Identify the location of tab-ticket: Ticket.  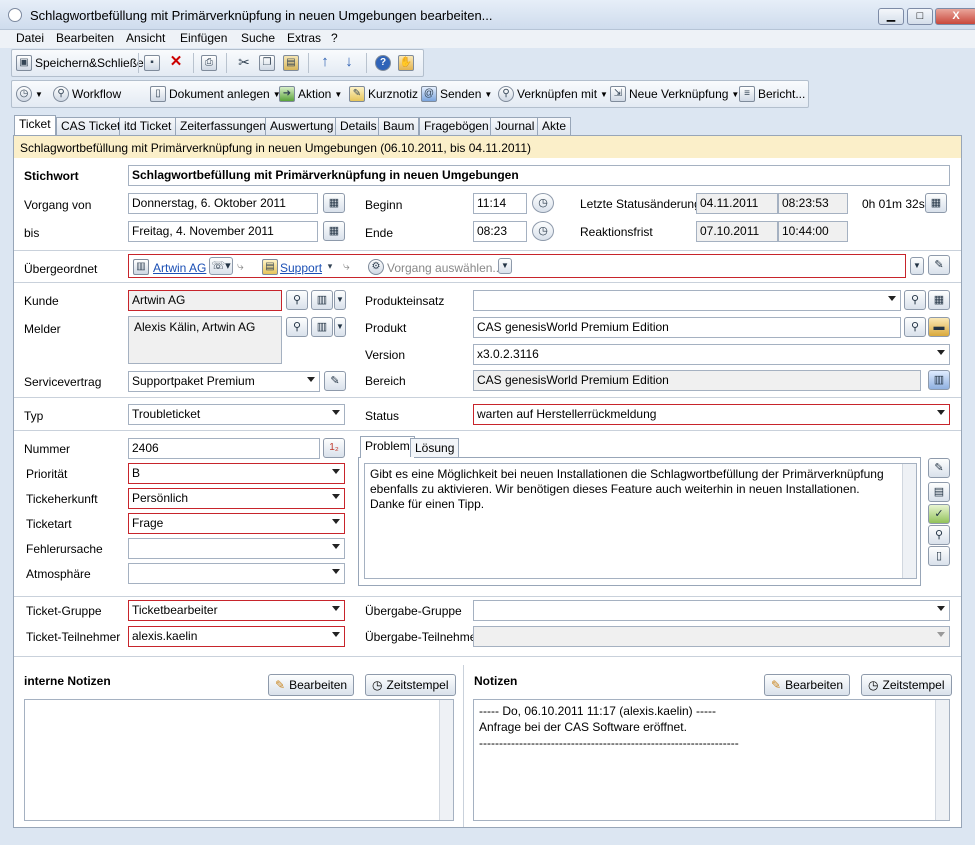
(35, 125).